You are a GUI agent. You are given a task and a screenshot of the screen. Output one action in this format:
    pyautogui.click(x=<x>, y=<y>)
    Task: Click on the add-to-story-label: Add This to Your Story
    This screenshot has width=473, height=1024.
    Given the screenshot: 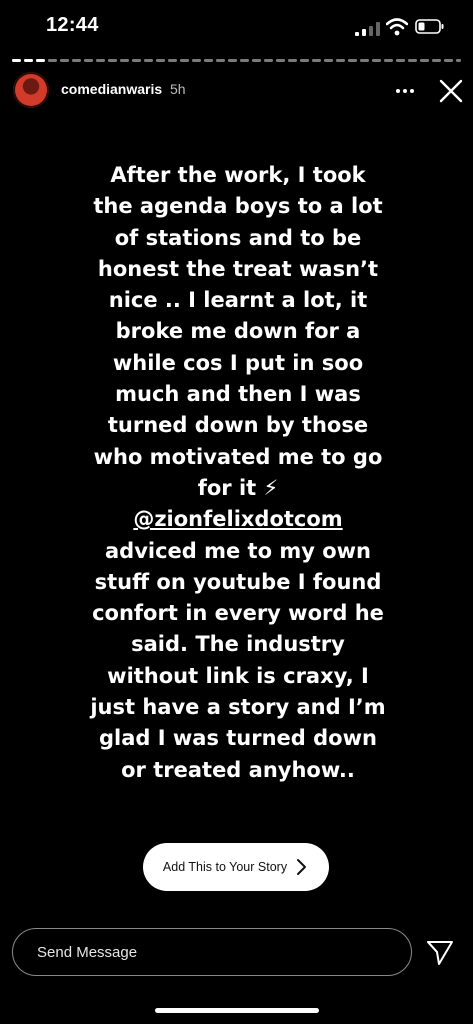 What is the action you would take?
    pyautogui.click(x=225, y=867)
    